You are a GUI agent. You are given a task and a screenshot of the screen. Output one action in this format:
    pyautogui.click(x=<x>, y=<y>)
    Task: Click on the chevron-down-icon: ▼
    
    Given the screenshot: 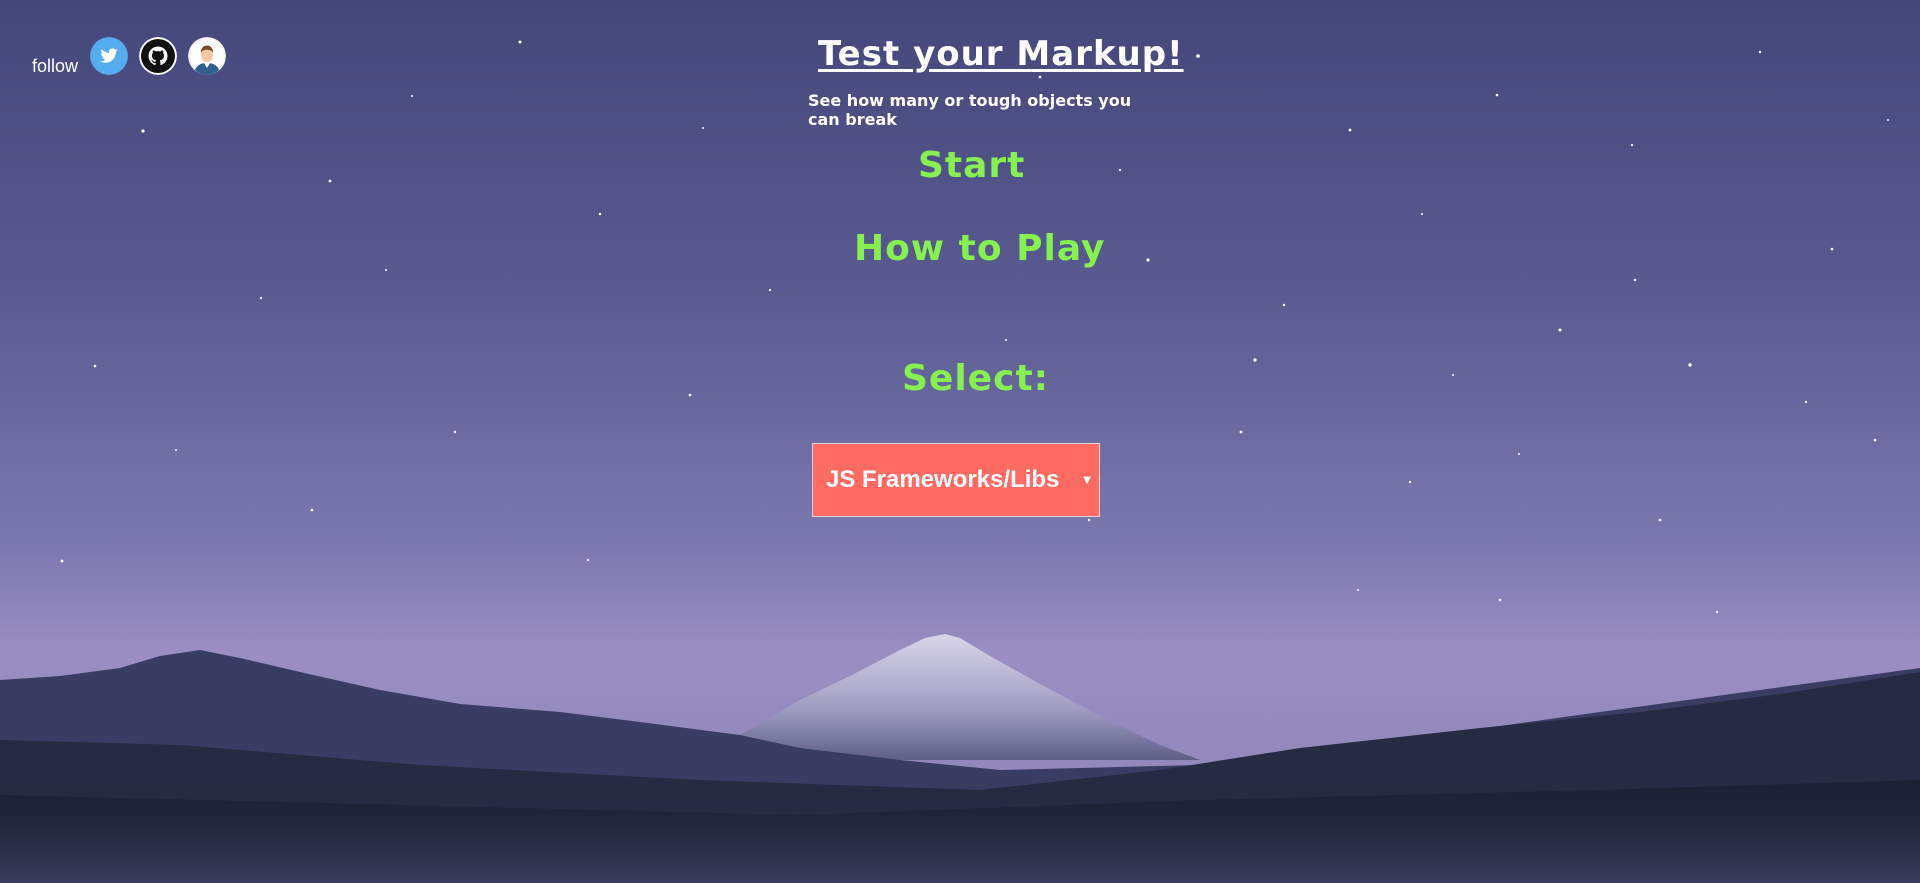 What is the action you would take?
    pyautogui.click(x=1087, y=480)
    